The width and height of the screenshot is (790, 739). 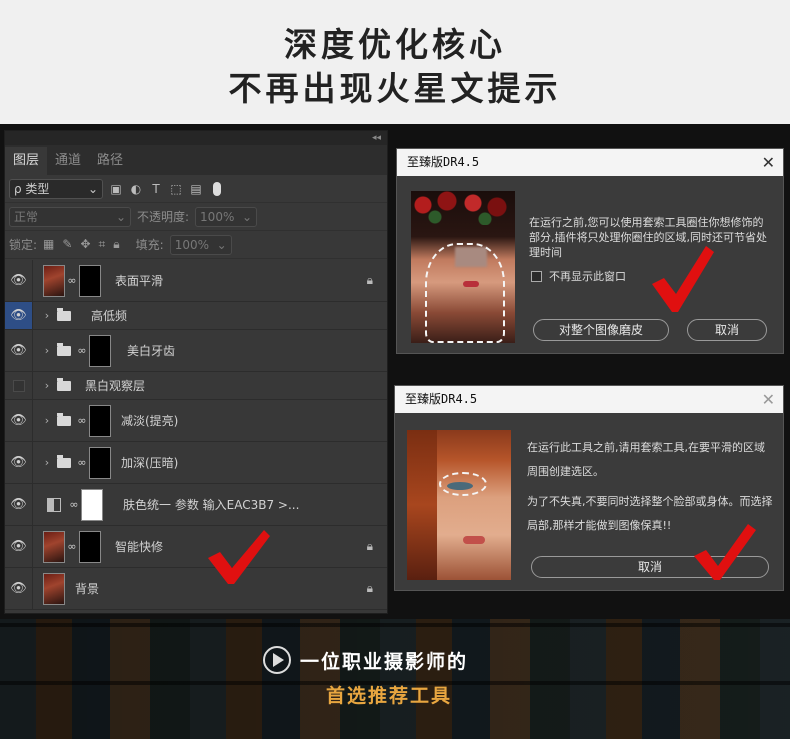 I want to click on lasso-selection-outline, so click(x=463, y=484).